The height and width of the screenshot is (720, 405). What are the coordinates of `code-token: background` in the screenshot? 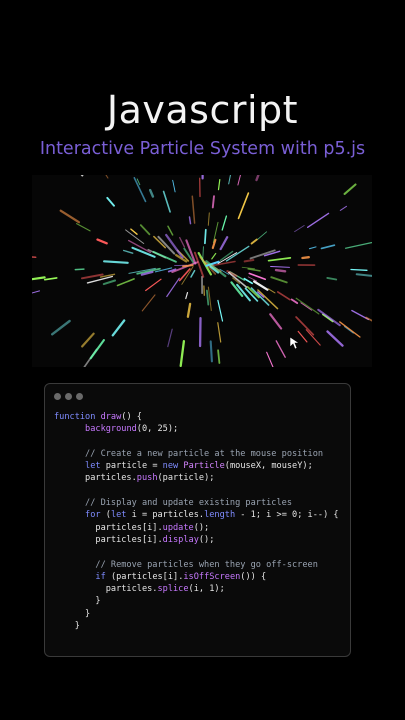 It's located at (111, 429).